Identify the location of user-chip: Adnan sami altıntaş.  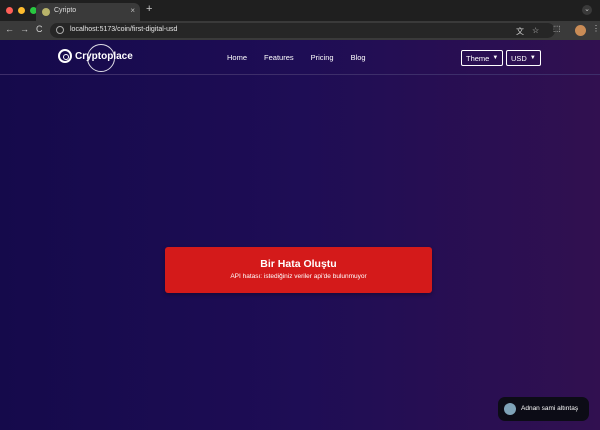
(543, 409).